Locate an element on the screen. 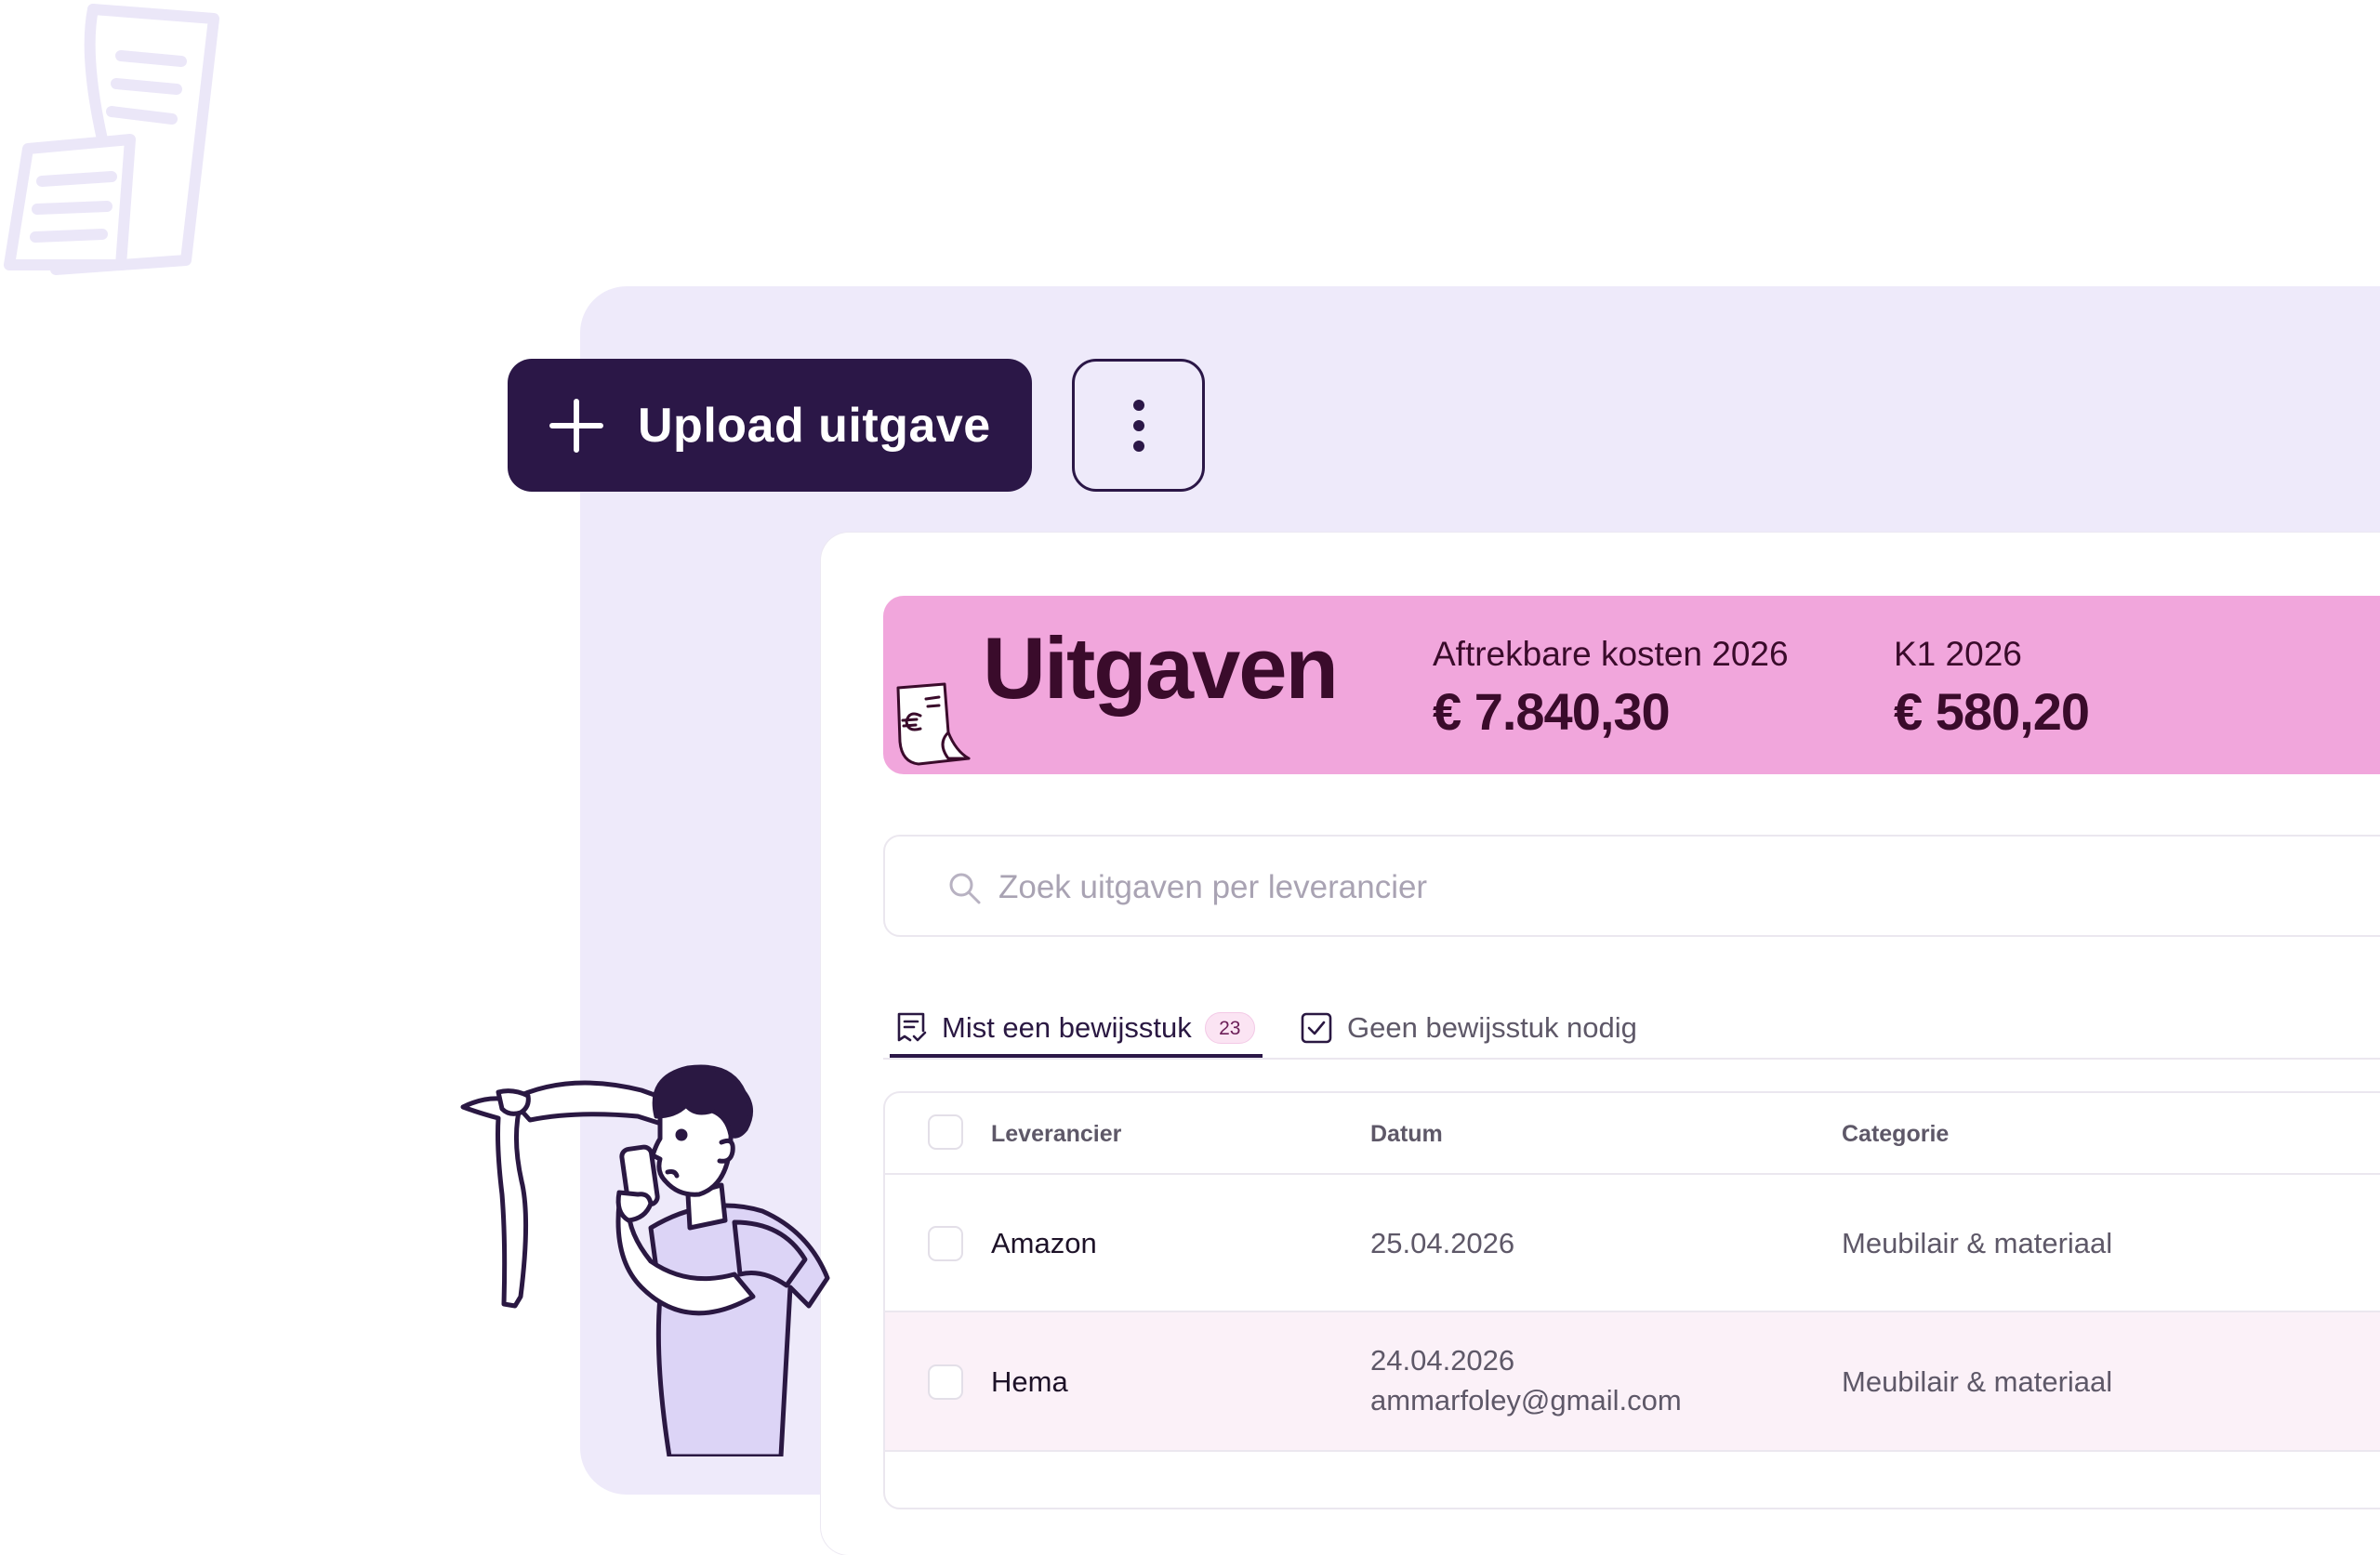 This screenshot has width=2380, height=1555. active-tab-indicator is located at coordinates (1076, 1056).